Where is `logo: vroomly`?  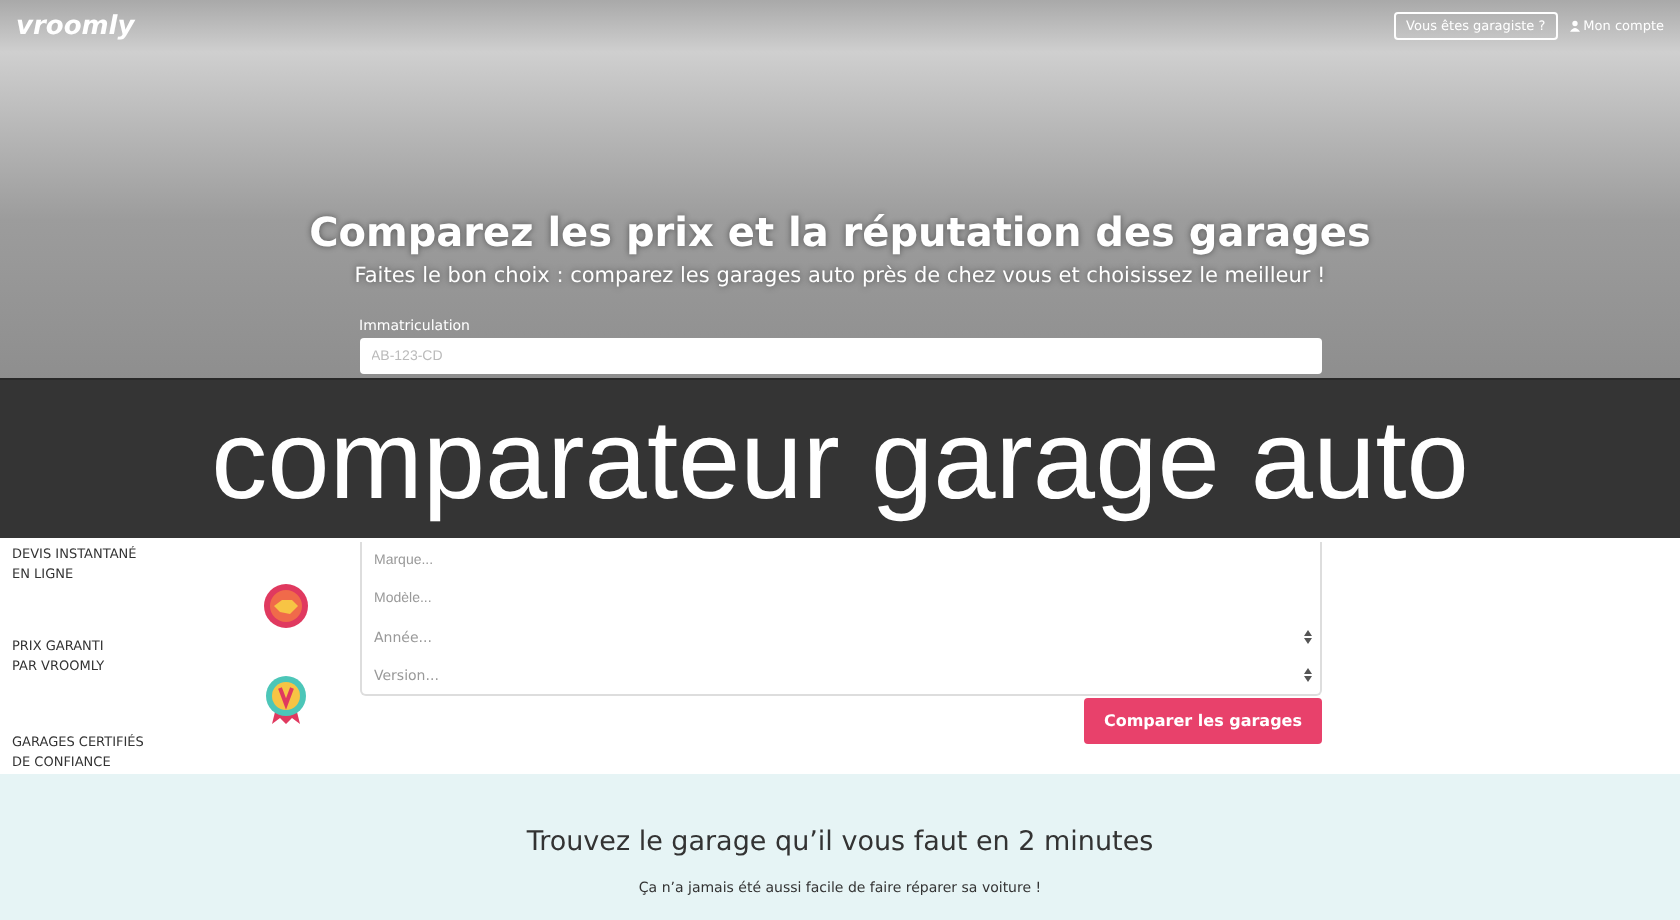 logo: vroomly is located at coordinates (75, 26).